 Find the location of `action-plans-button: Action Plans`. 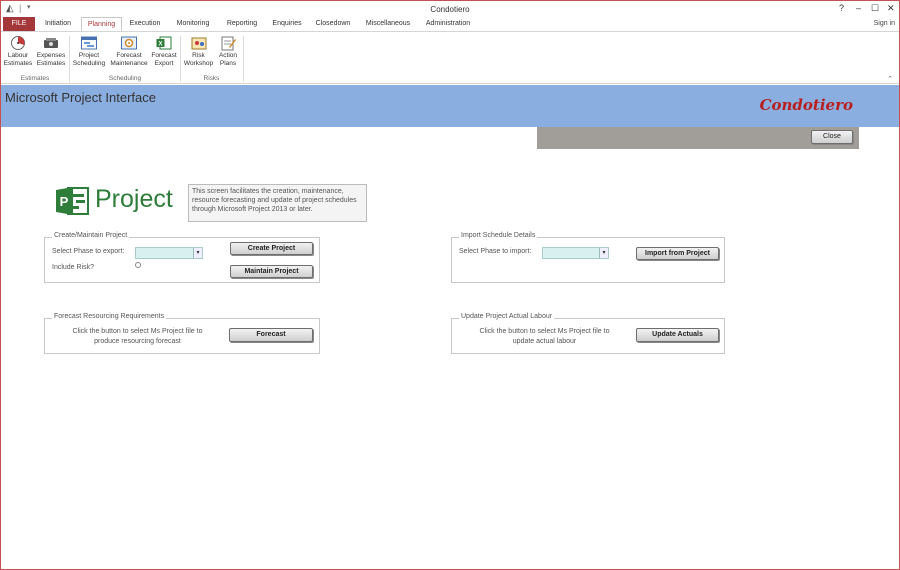

action-plans-button: Action Plans is located at coordinates (228, 51).